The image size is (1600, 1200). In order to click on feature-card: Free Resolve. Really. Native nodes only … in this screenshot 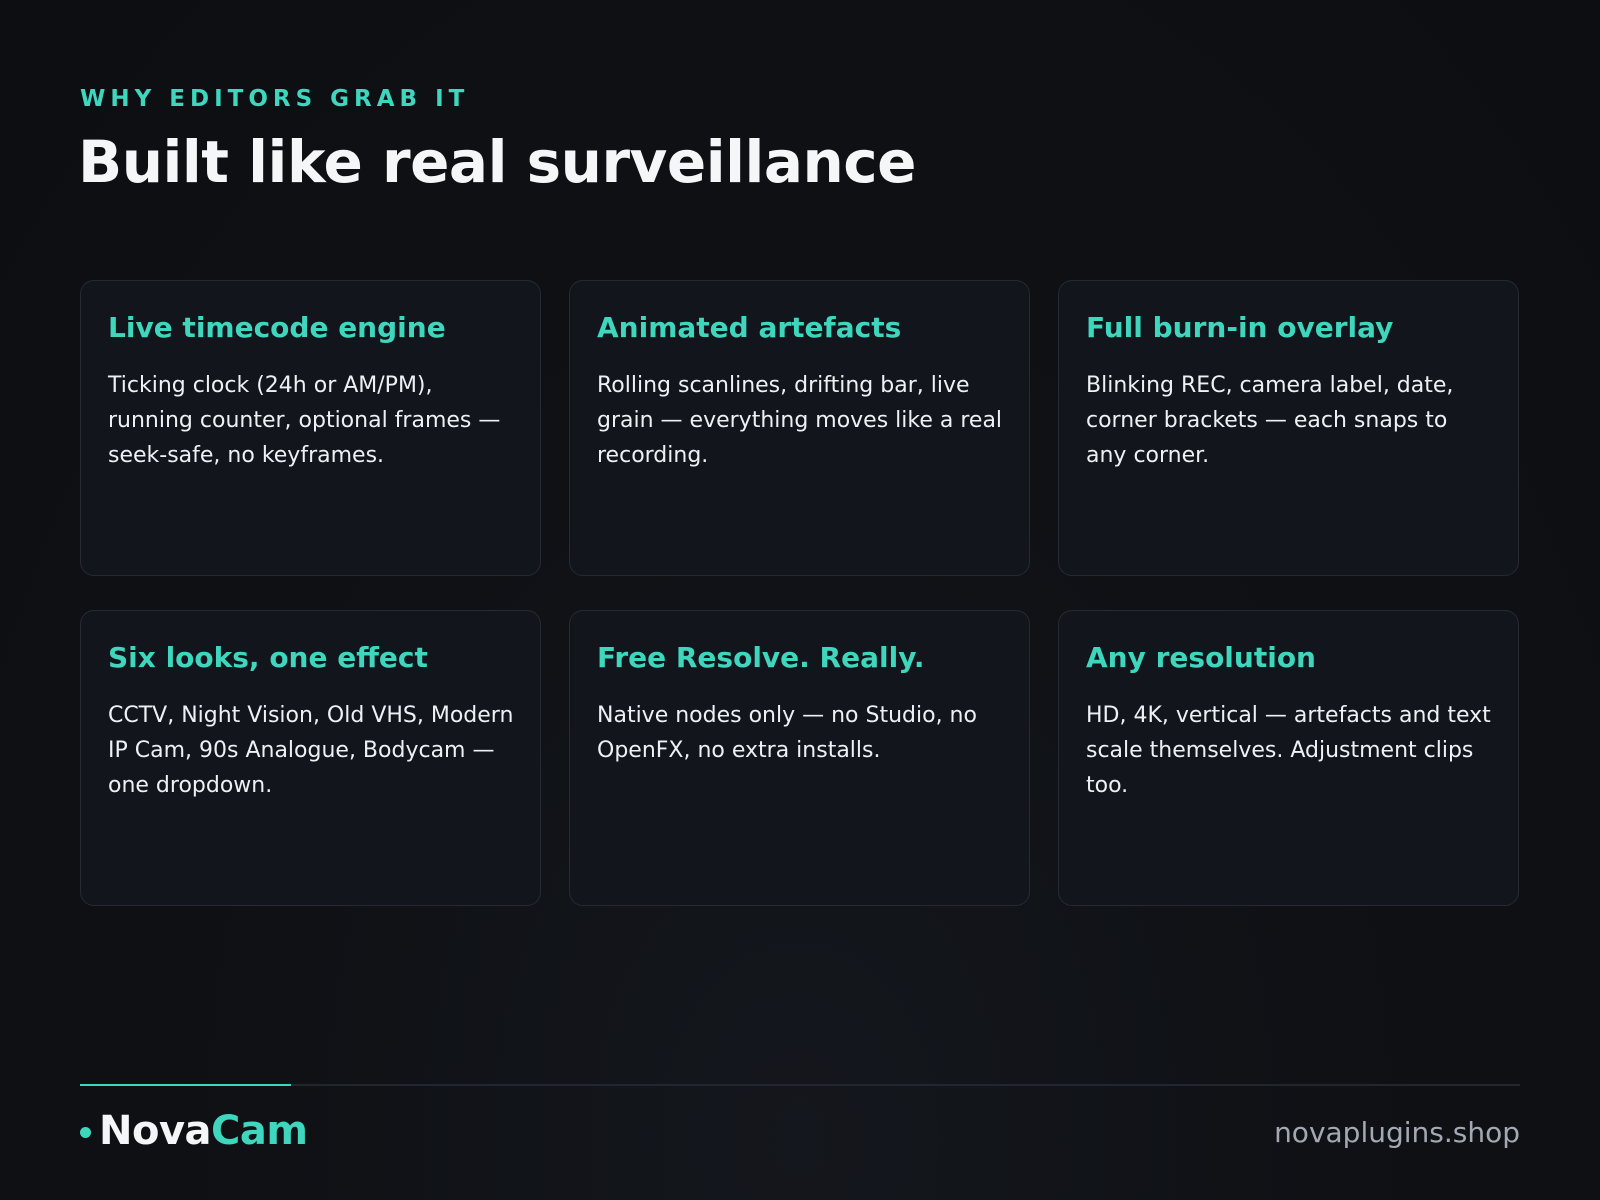, I will do `click(799, 758)`.